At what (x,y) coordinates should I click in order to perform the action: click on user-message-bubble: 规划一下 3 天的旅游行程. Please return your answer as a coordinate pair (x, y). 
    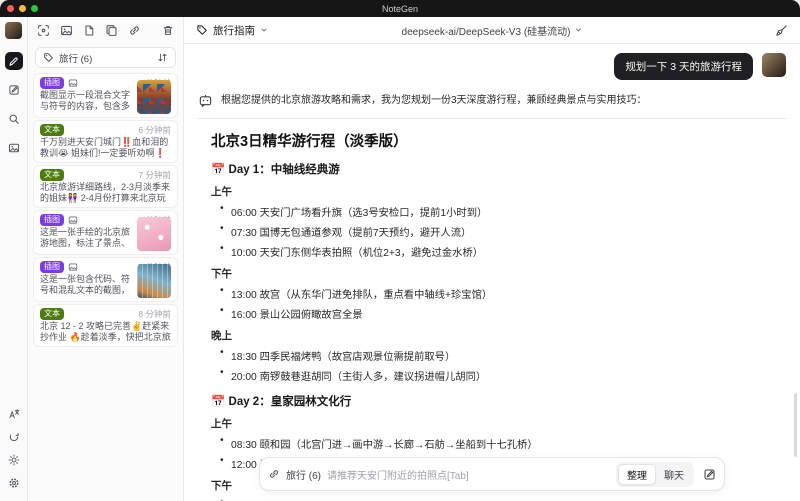
    Looking at the image, I should click on (683, 66).